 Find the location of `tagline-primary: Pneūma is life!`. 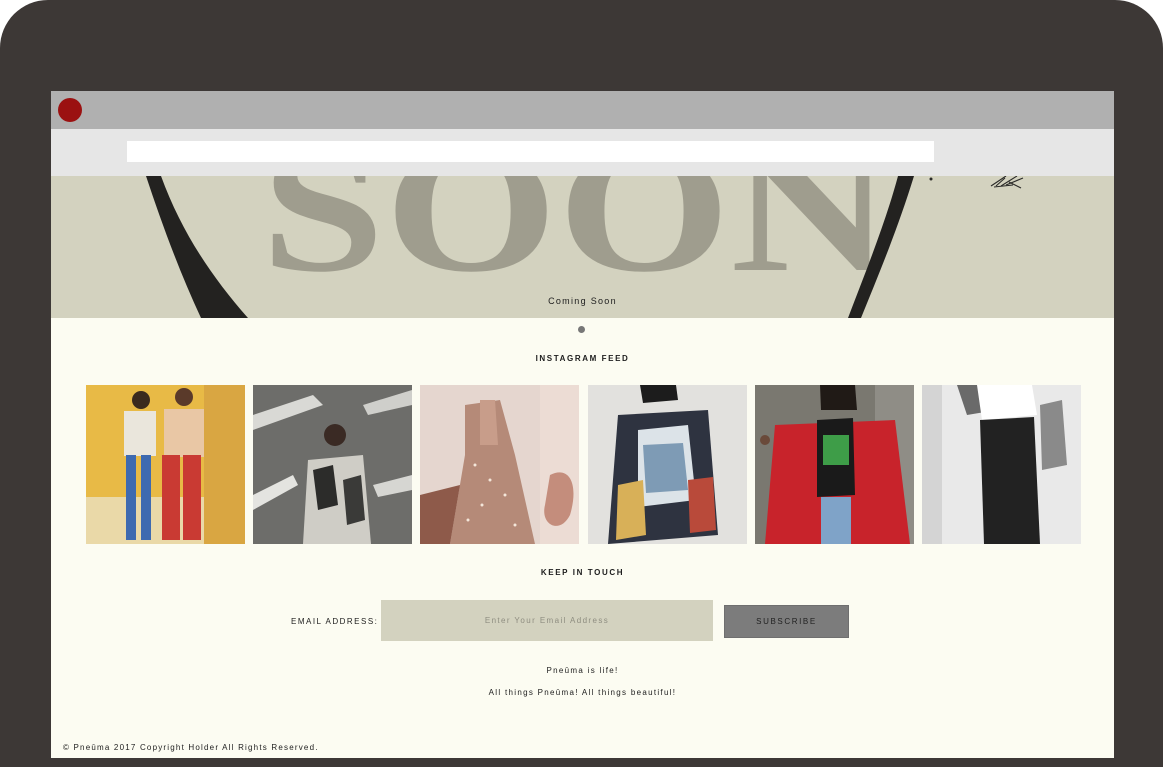

tagline-primary: Pneūma is life! is located at coordinates (582, 670).